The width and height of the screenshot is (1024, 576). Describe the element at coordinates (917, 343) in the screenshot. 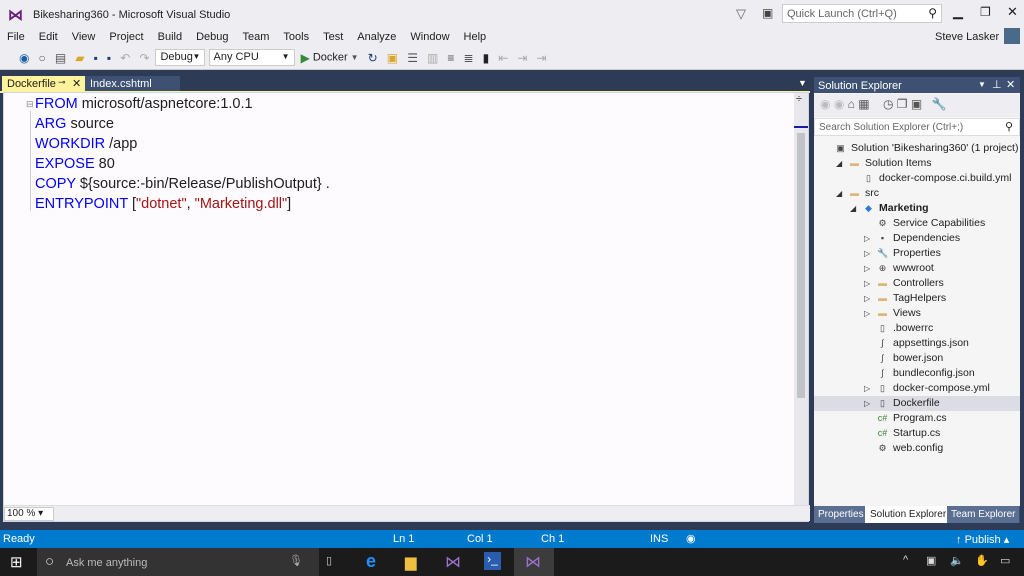

I see `tree-item: ∫ appsettings.json` at that location.